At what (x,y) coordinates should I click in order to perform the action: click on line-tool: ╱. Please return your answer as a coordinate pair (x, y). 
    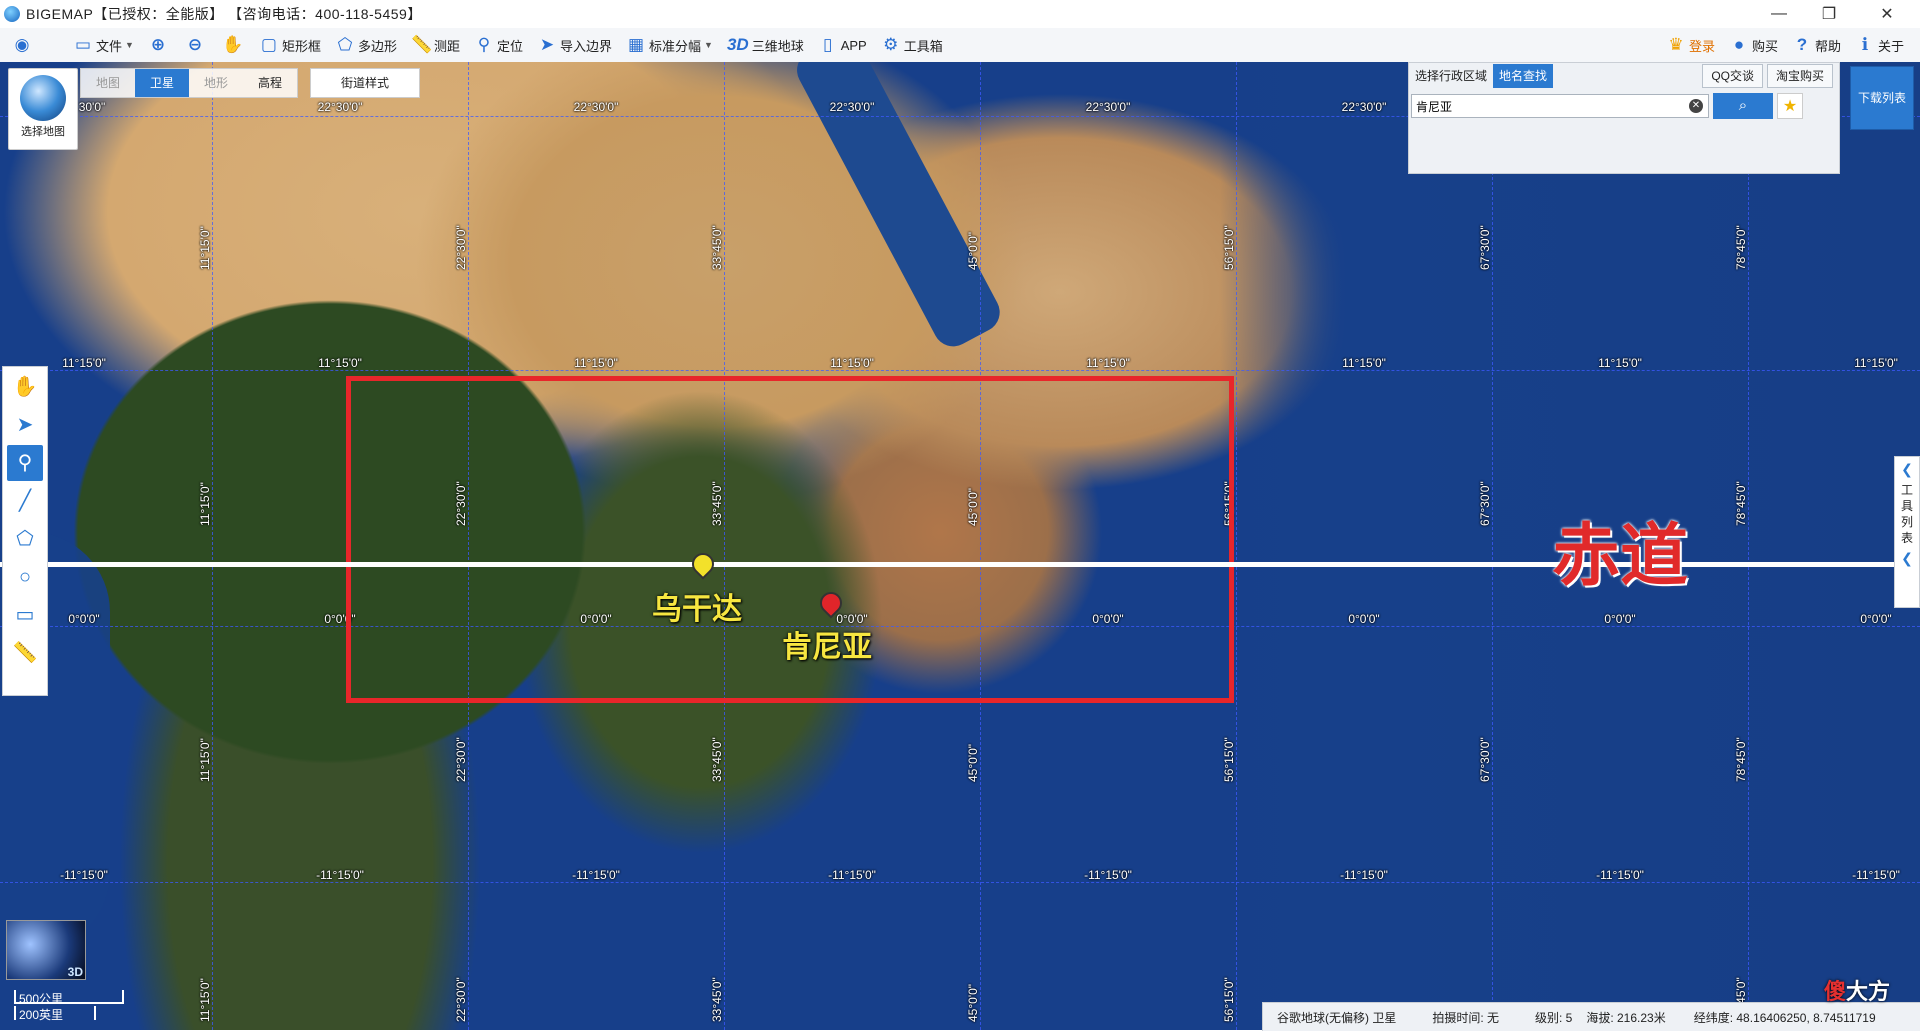
    Looking at the image, I should click on (25, 501).